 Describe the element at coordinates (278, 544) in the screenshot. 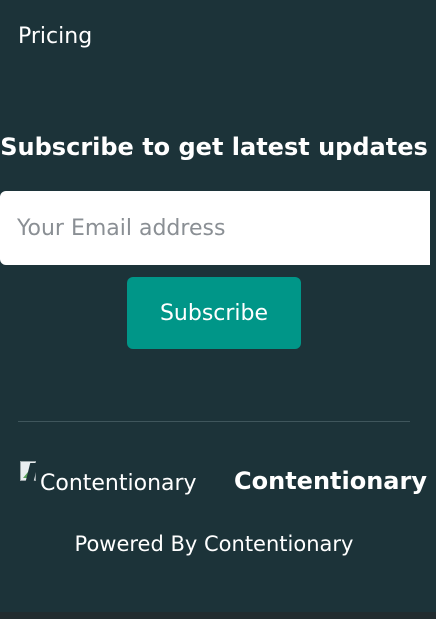

I see `powered-by-link: Contentionary` at that location.